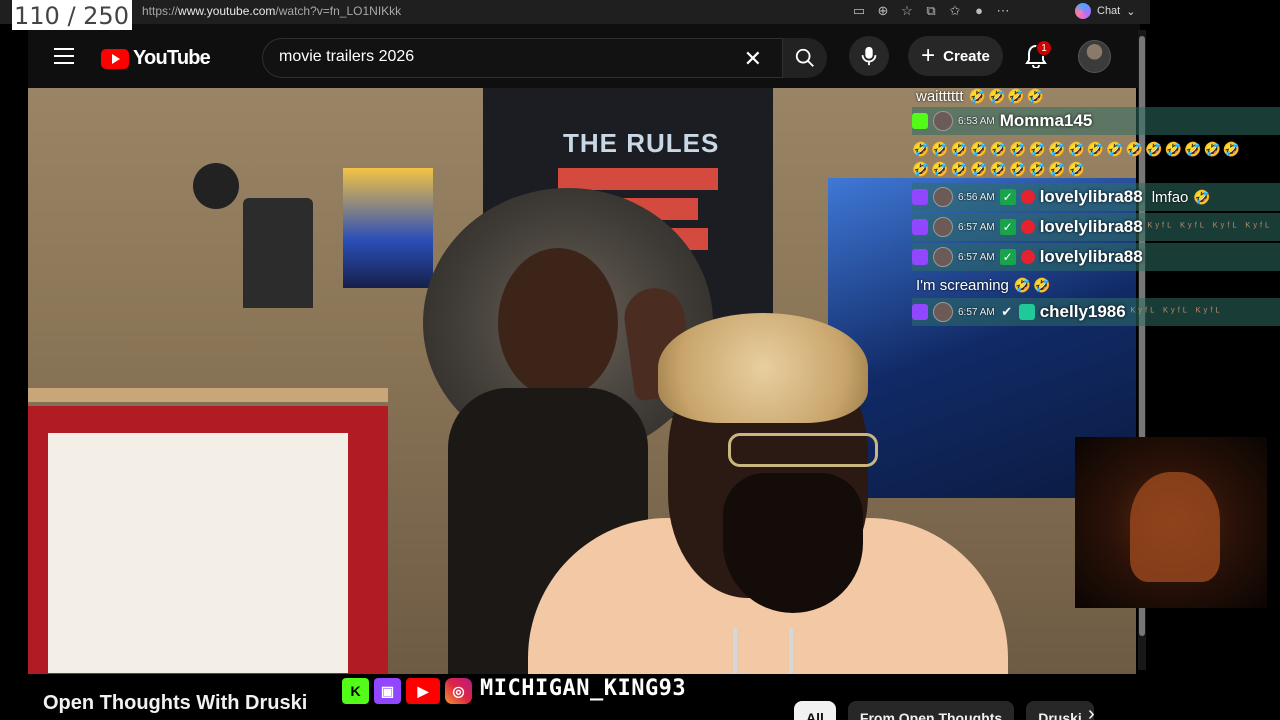 The width and height of the screenshot is (1280, 720). I want to click on url-scheme: https://, so click(160, 11).